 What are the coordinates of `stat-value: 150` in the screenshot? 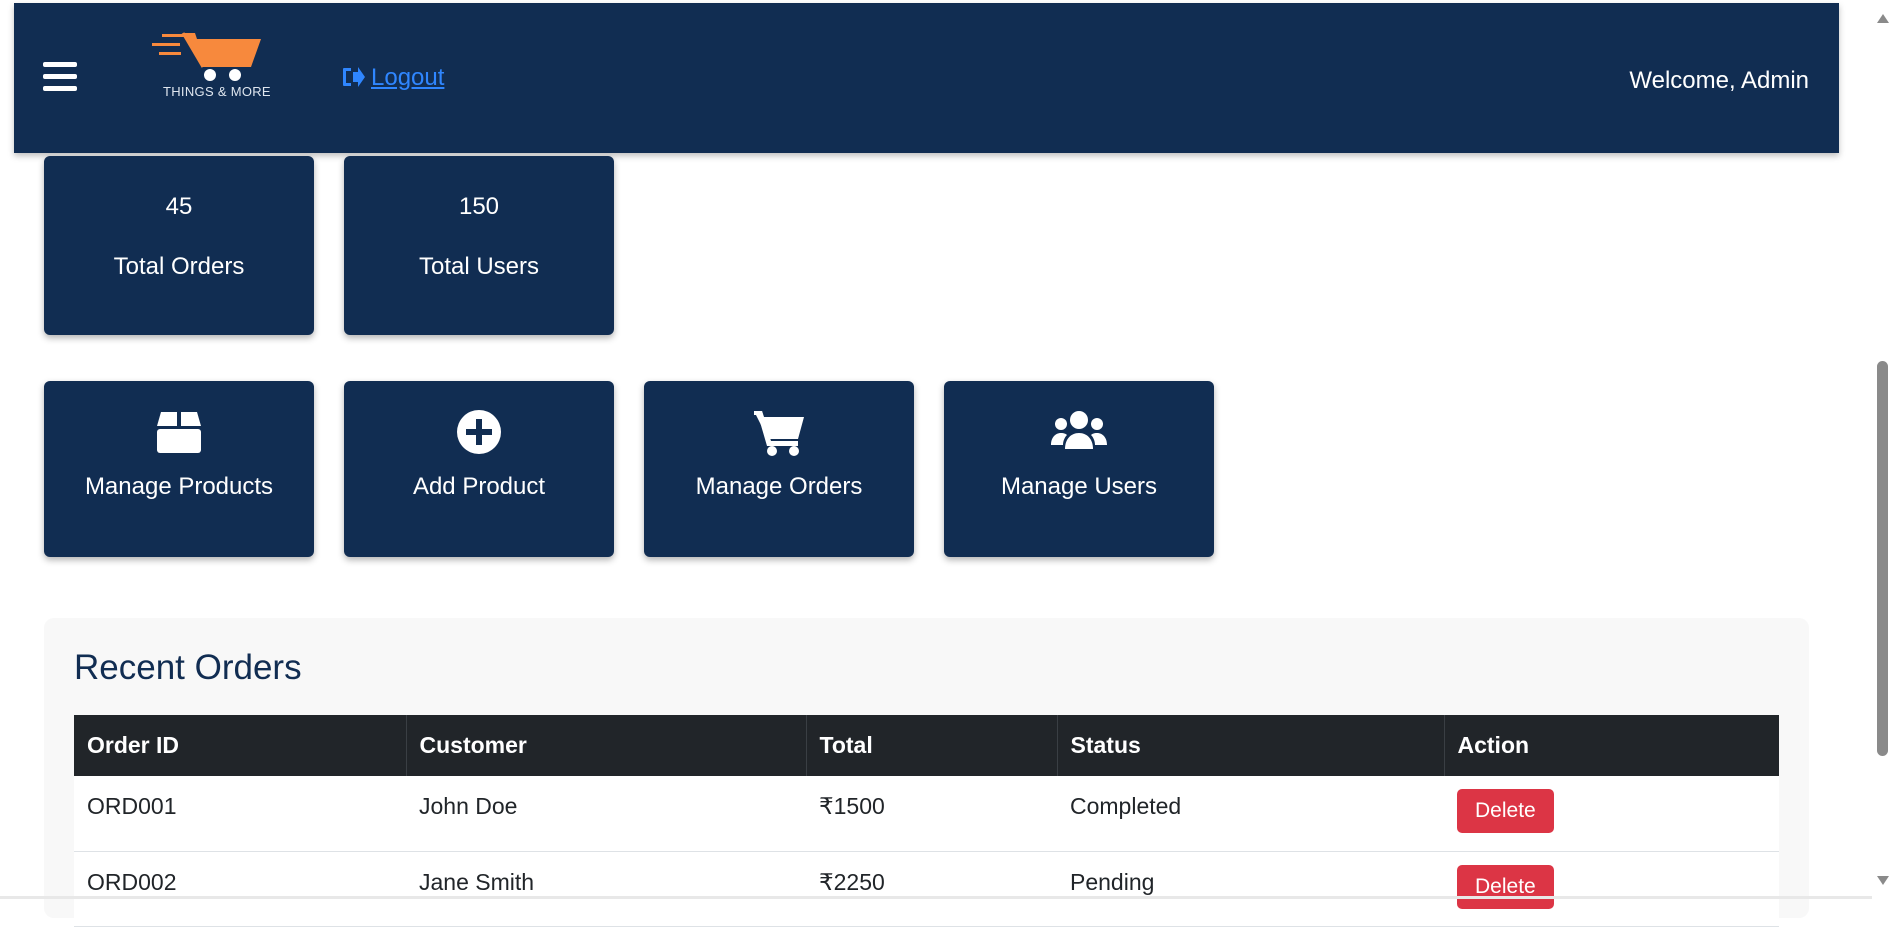 It's located at (479, 206).